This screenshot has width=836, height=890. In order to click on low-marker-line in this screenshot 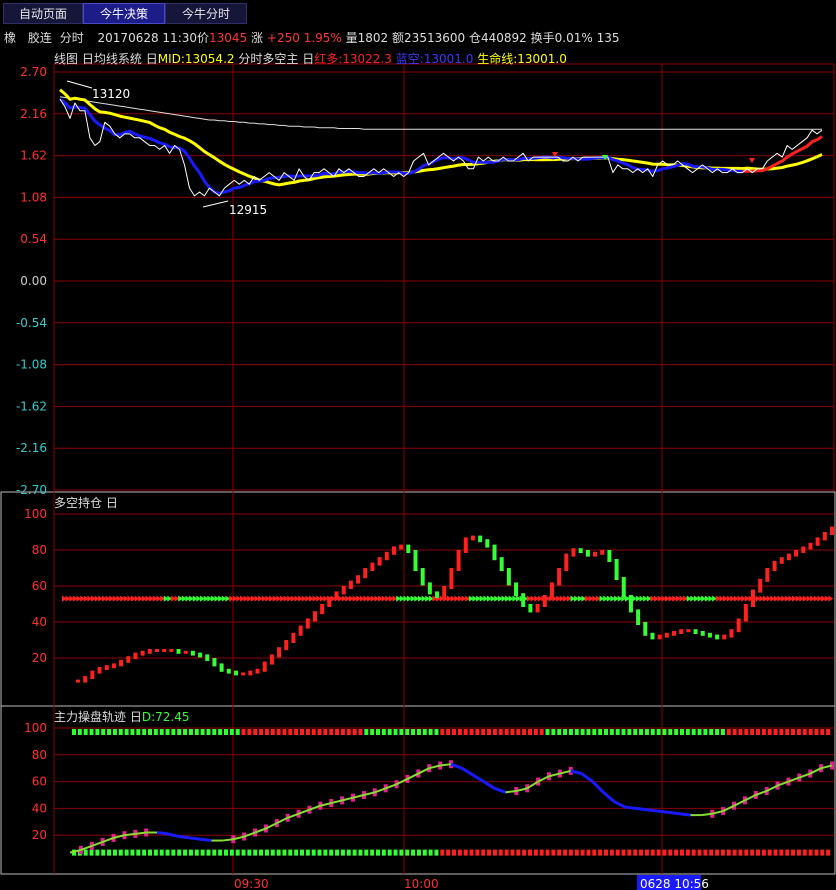, I will do `click(215, 204)`.